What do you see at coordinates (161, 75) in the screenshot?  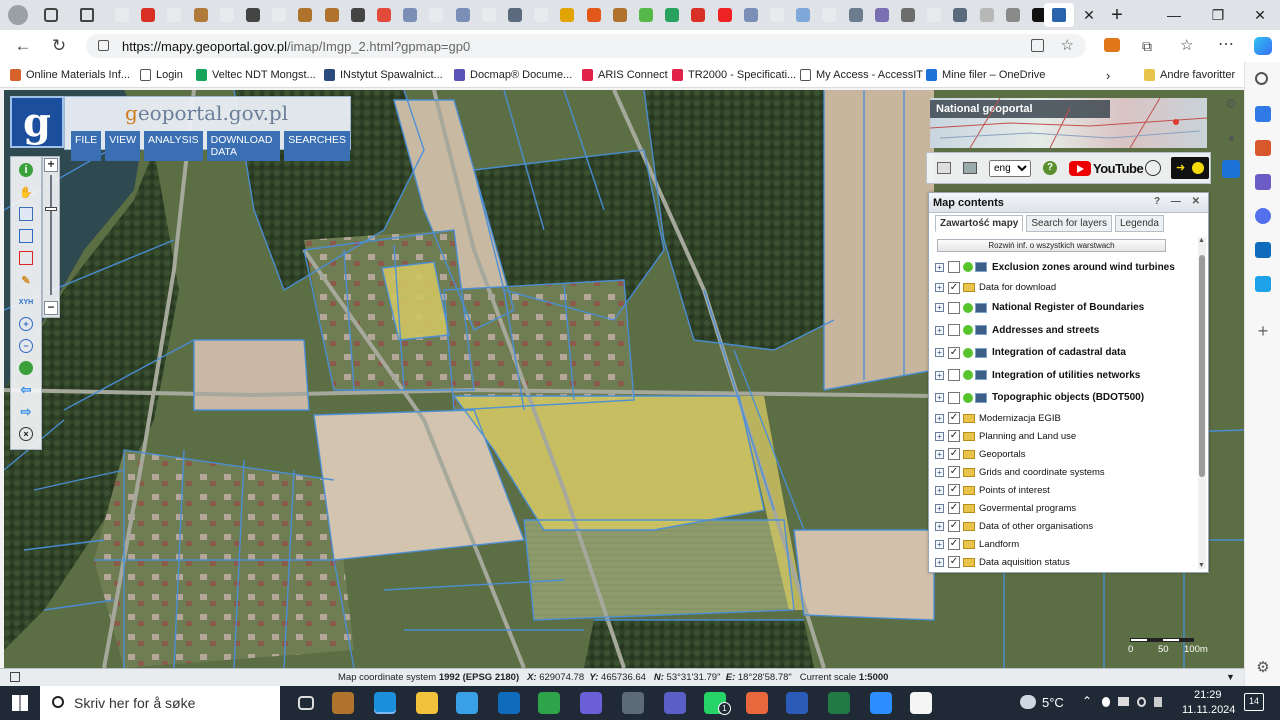 I see `bookmark-item: Login` at bounding box center [161, 75].